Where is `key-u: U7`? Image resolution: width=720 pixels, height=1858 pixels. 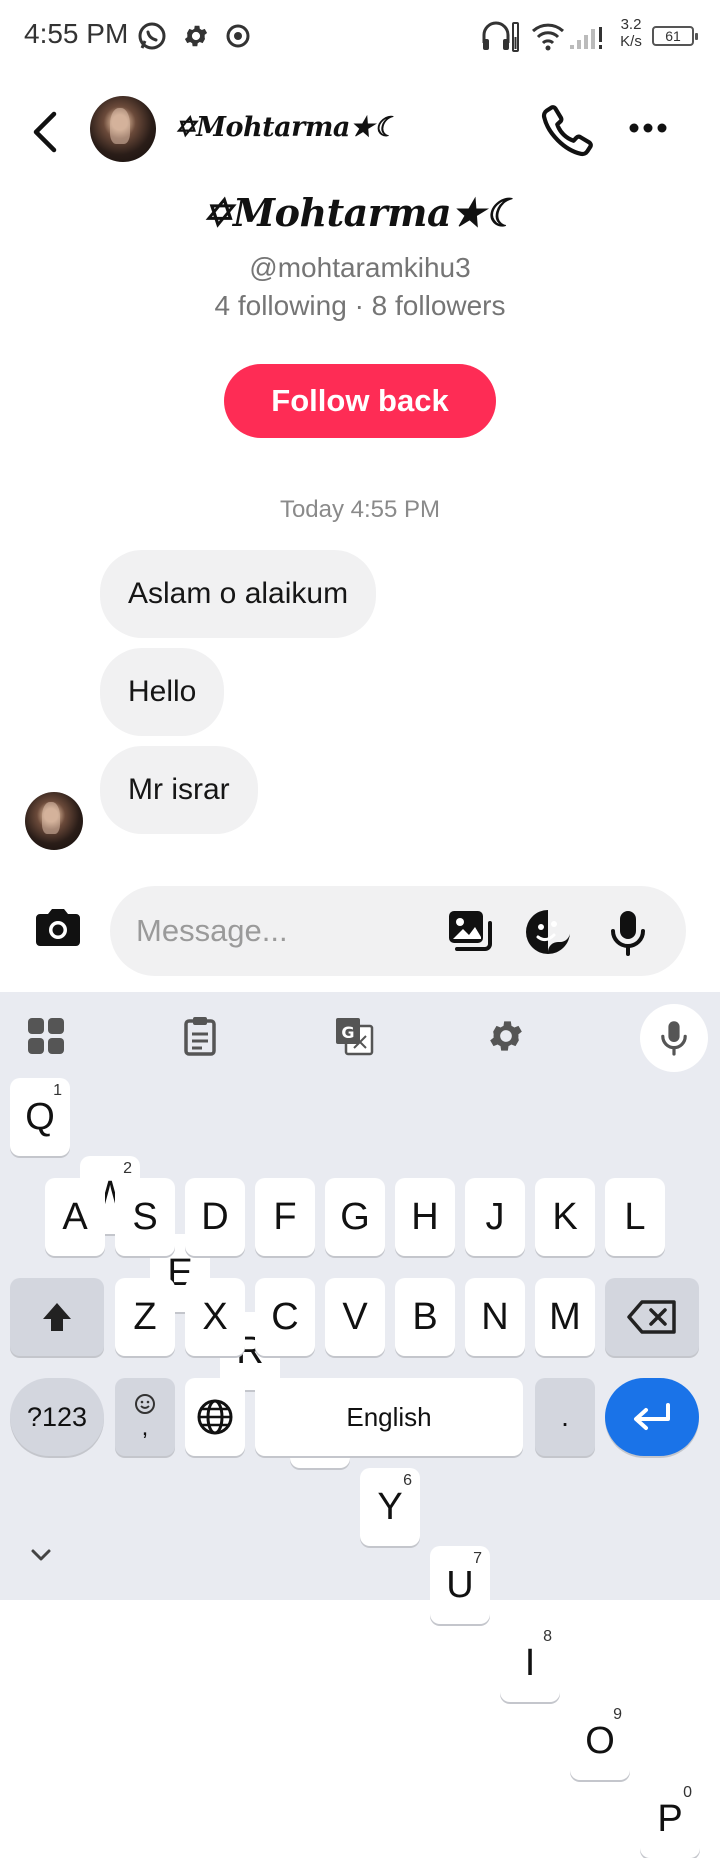 key-u: U7 is located at coordinates (460, 1585).